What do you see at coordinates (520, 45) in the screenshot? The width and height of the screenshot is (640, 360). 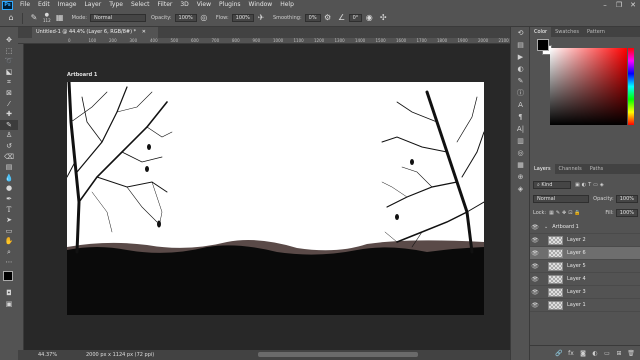 I see `properties-icon: ▤` at bounding box center [520, 45].